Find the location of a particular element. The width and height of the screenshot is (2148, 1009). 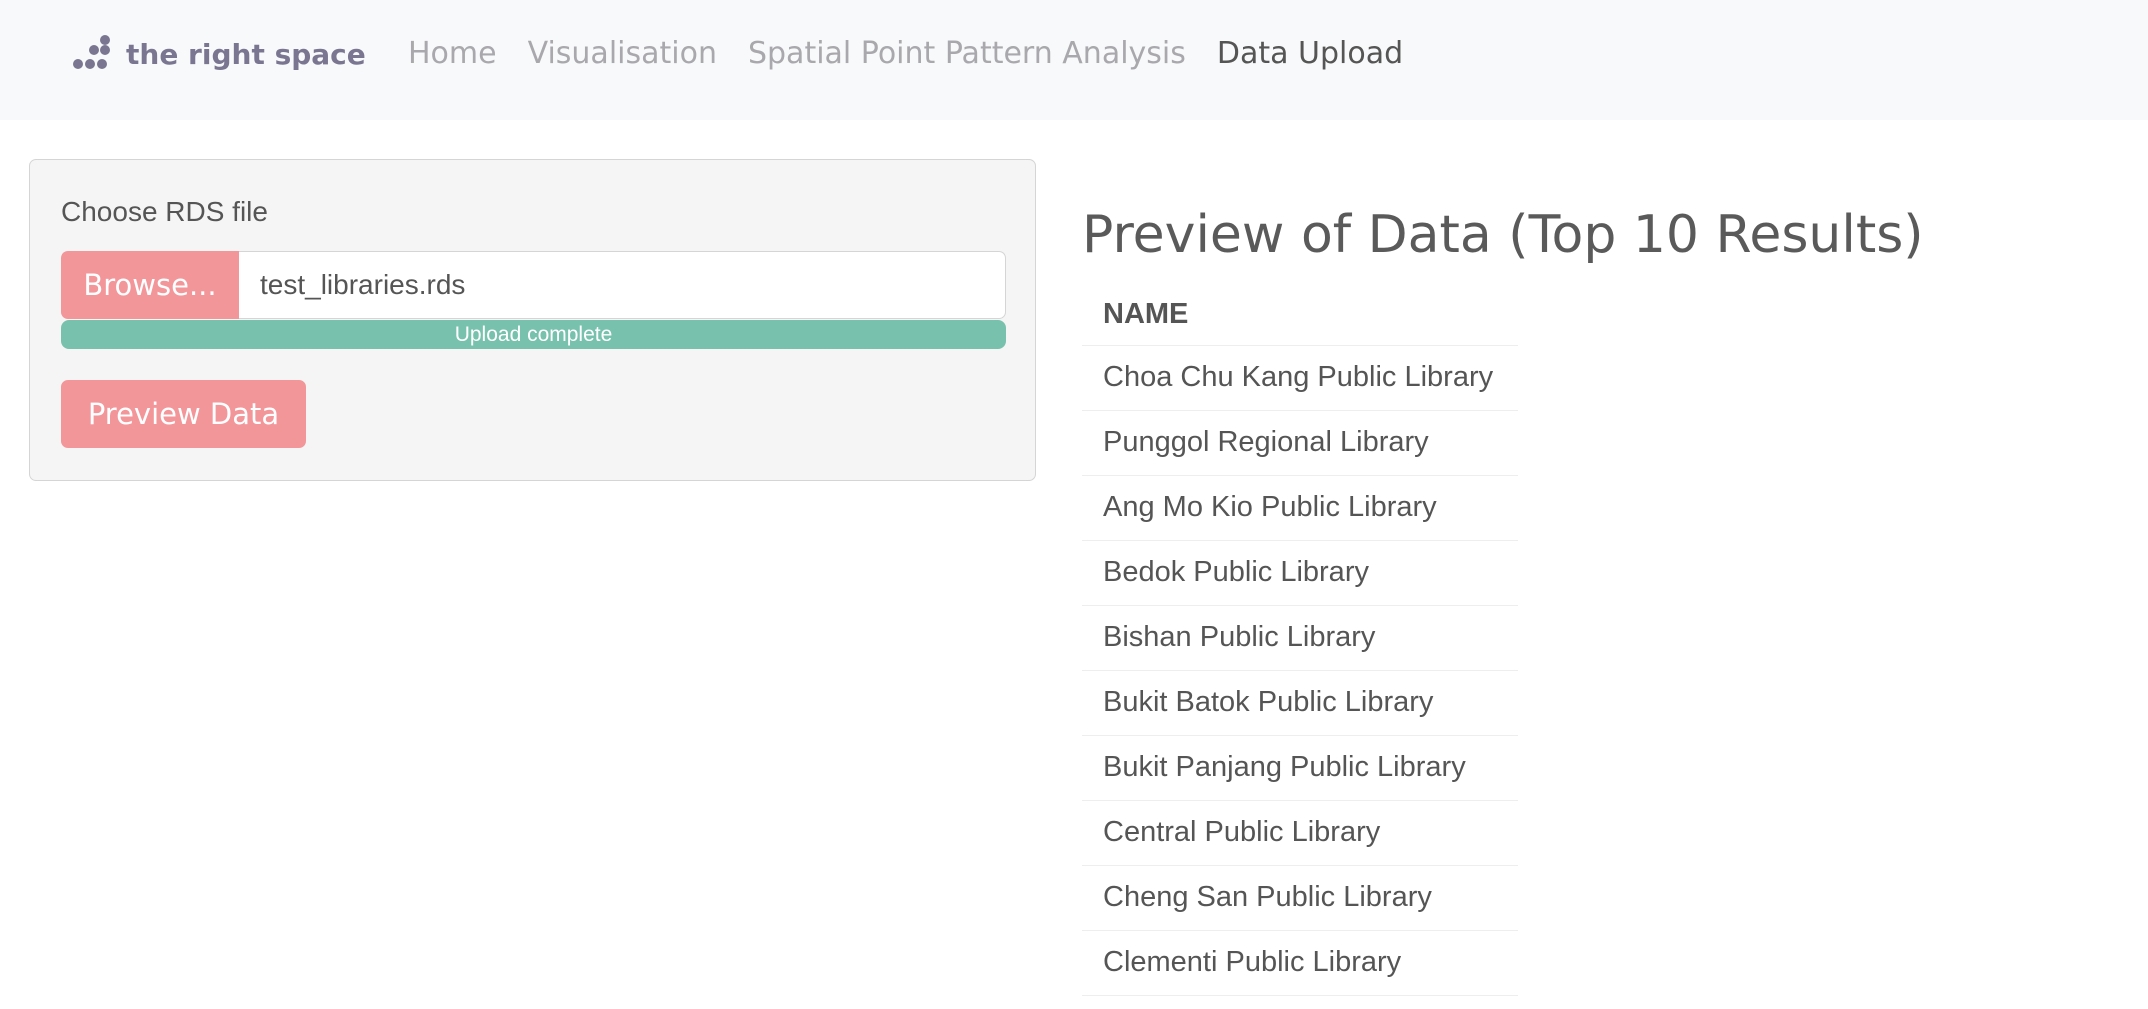

nav-visualisation: Visualisation is located at coordinates (622, 54).